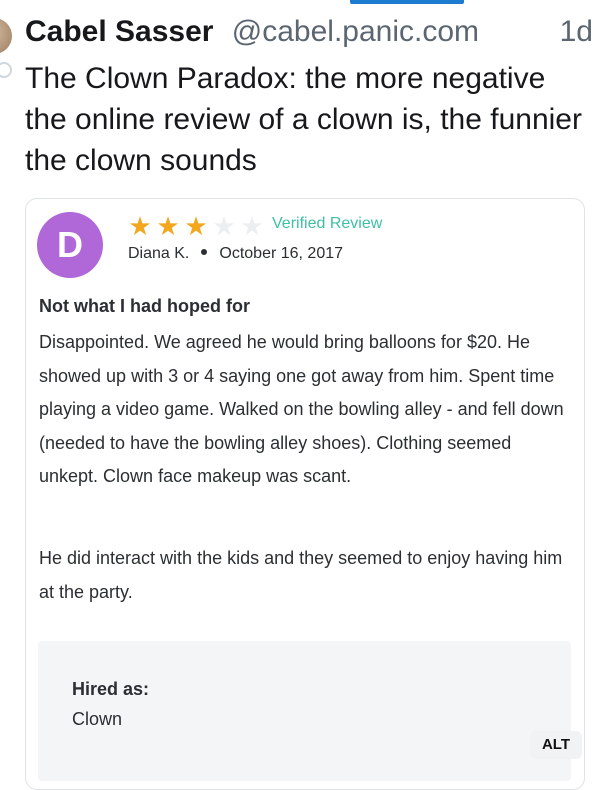 This screenshot has width=611, height=790. I want to click on hired-as-label: Hired as:, so click(111, 689).